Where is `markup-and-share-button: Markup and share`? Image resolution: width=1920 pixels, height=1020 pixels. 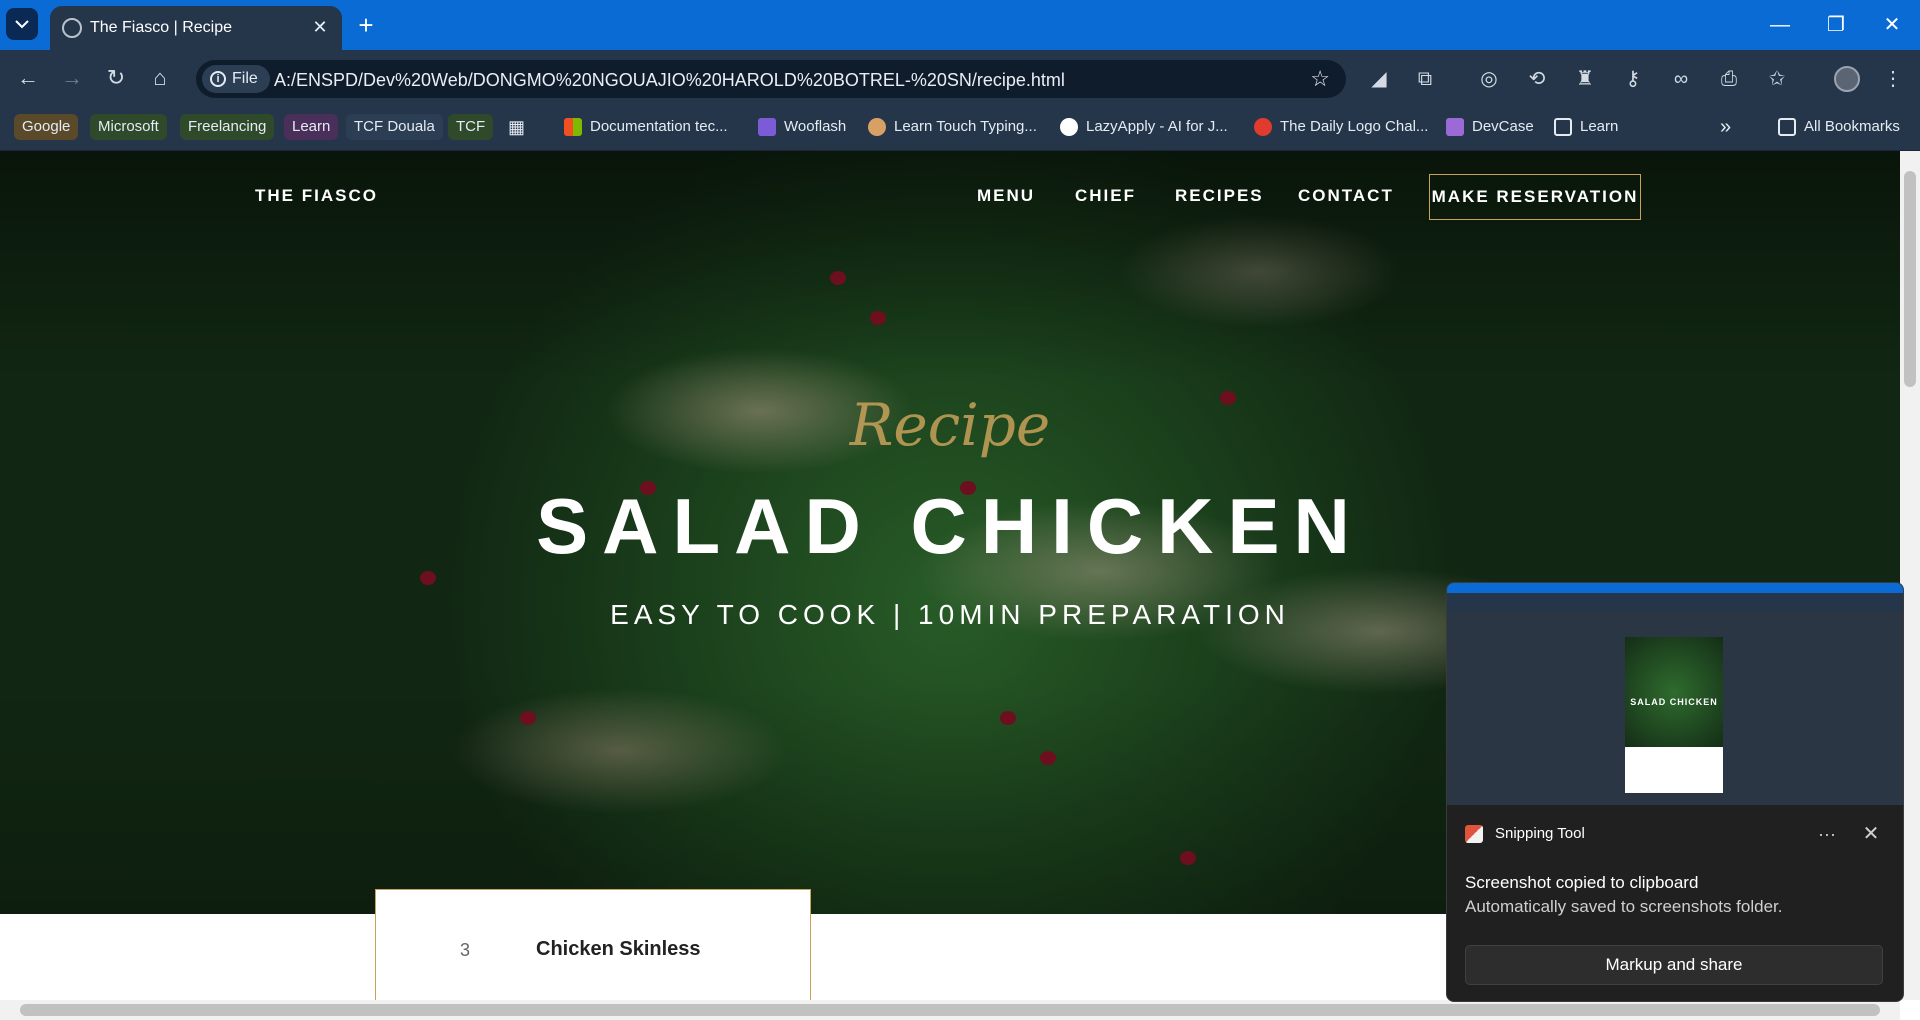
markup-and-share-button: Markup and share is located at coordinates (1674, 965).